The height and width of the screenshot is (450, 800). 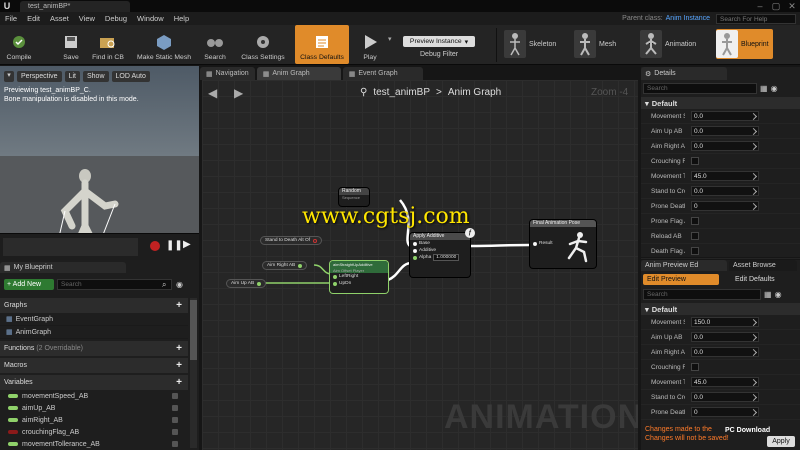 What do you see at coordinates (781, 441) in the screenshot?
I see `apply-button: Apply` at bounding box center [781, 441].